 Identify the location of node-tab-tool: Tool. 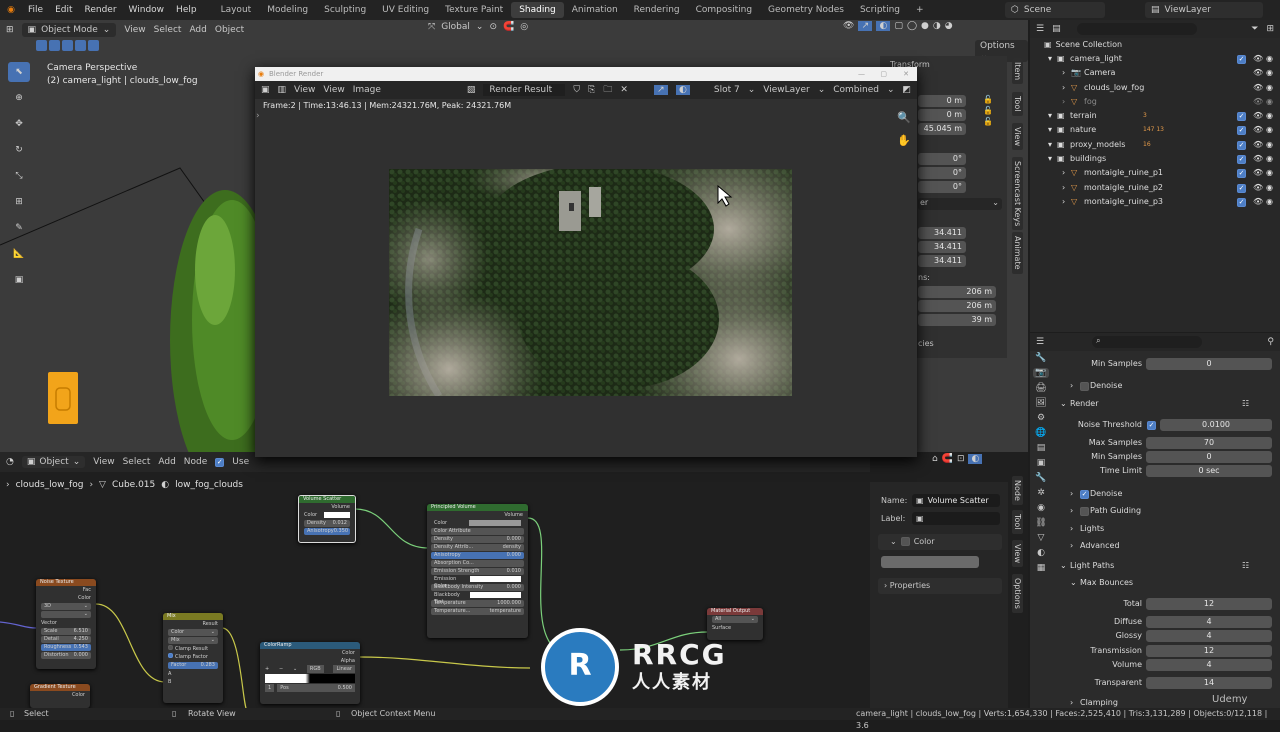
(1017, 522).